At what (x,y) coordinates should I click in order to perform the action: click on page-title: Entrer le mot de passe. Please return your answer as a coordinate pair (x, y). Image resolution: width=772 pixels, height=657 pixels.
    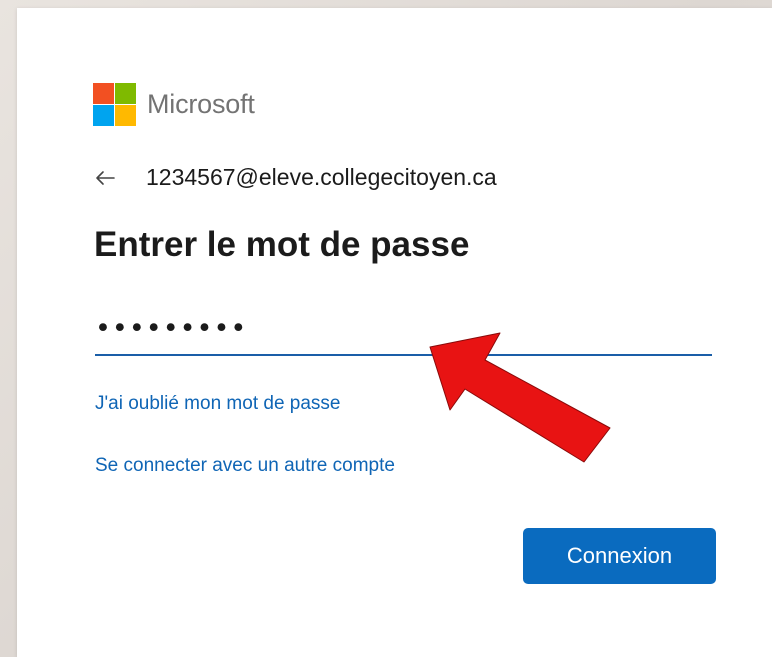
    Looking at the image, I should click on (282, 244).